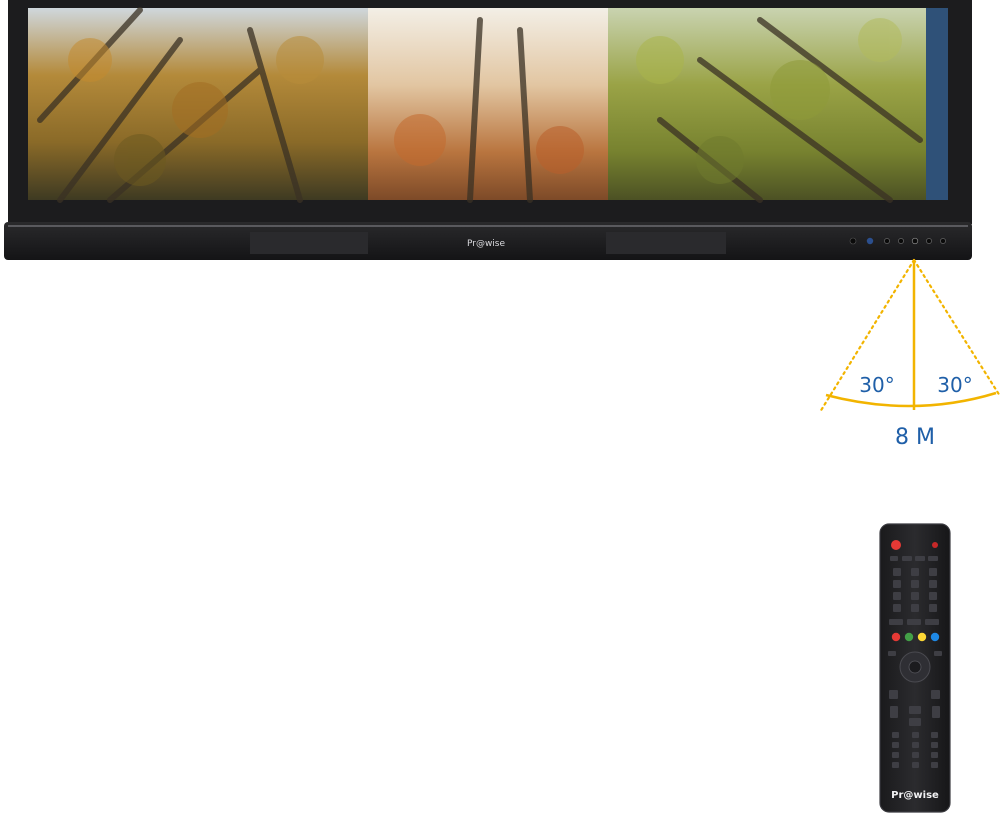  I want to click on front-button-vol, so click(929, 241).